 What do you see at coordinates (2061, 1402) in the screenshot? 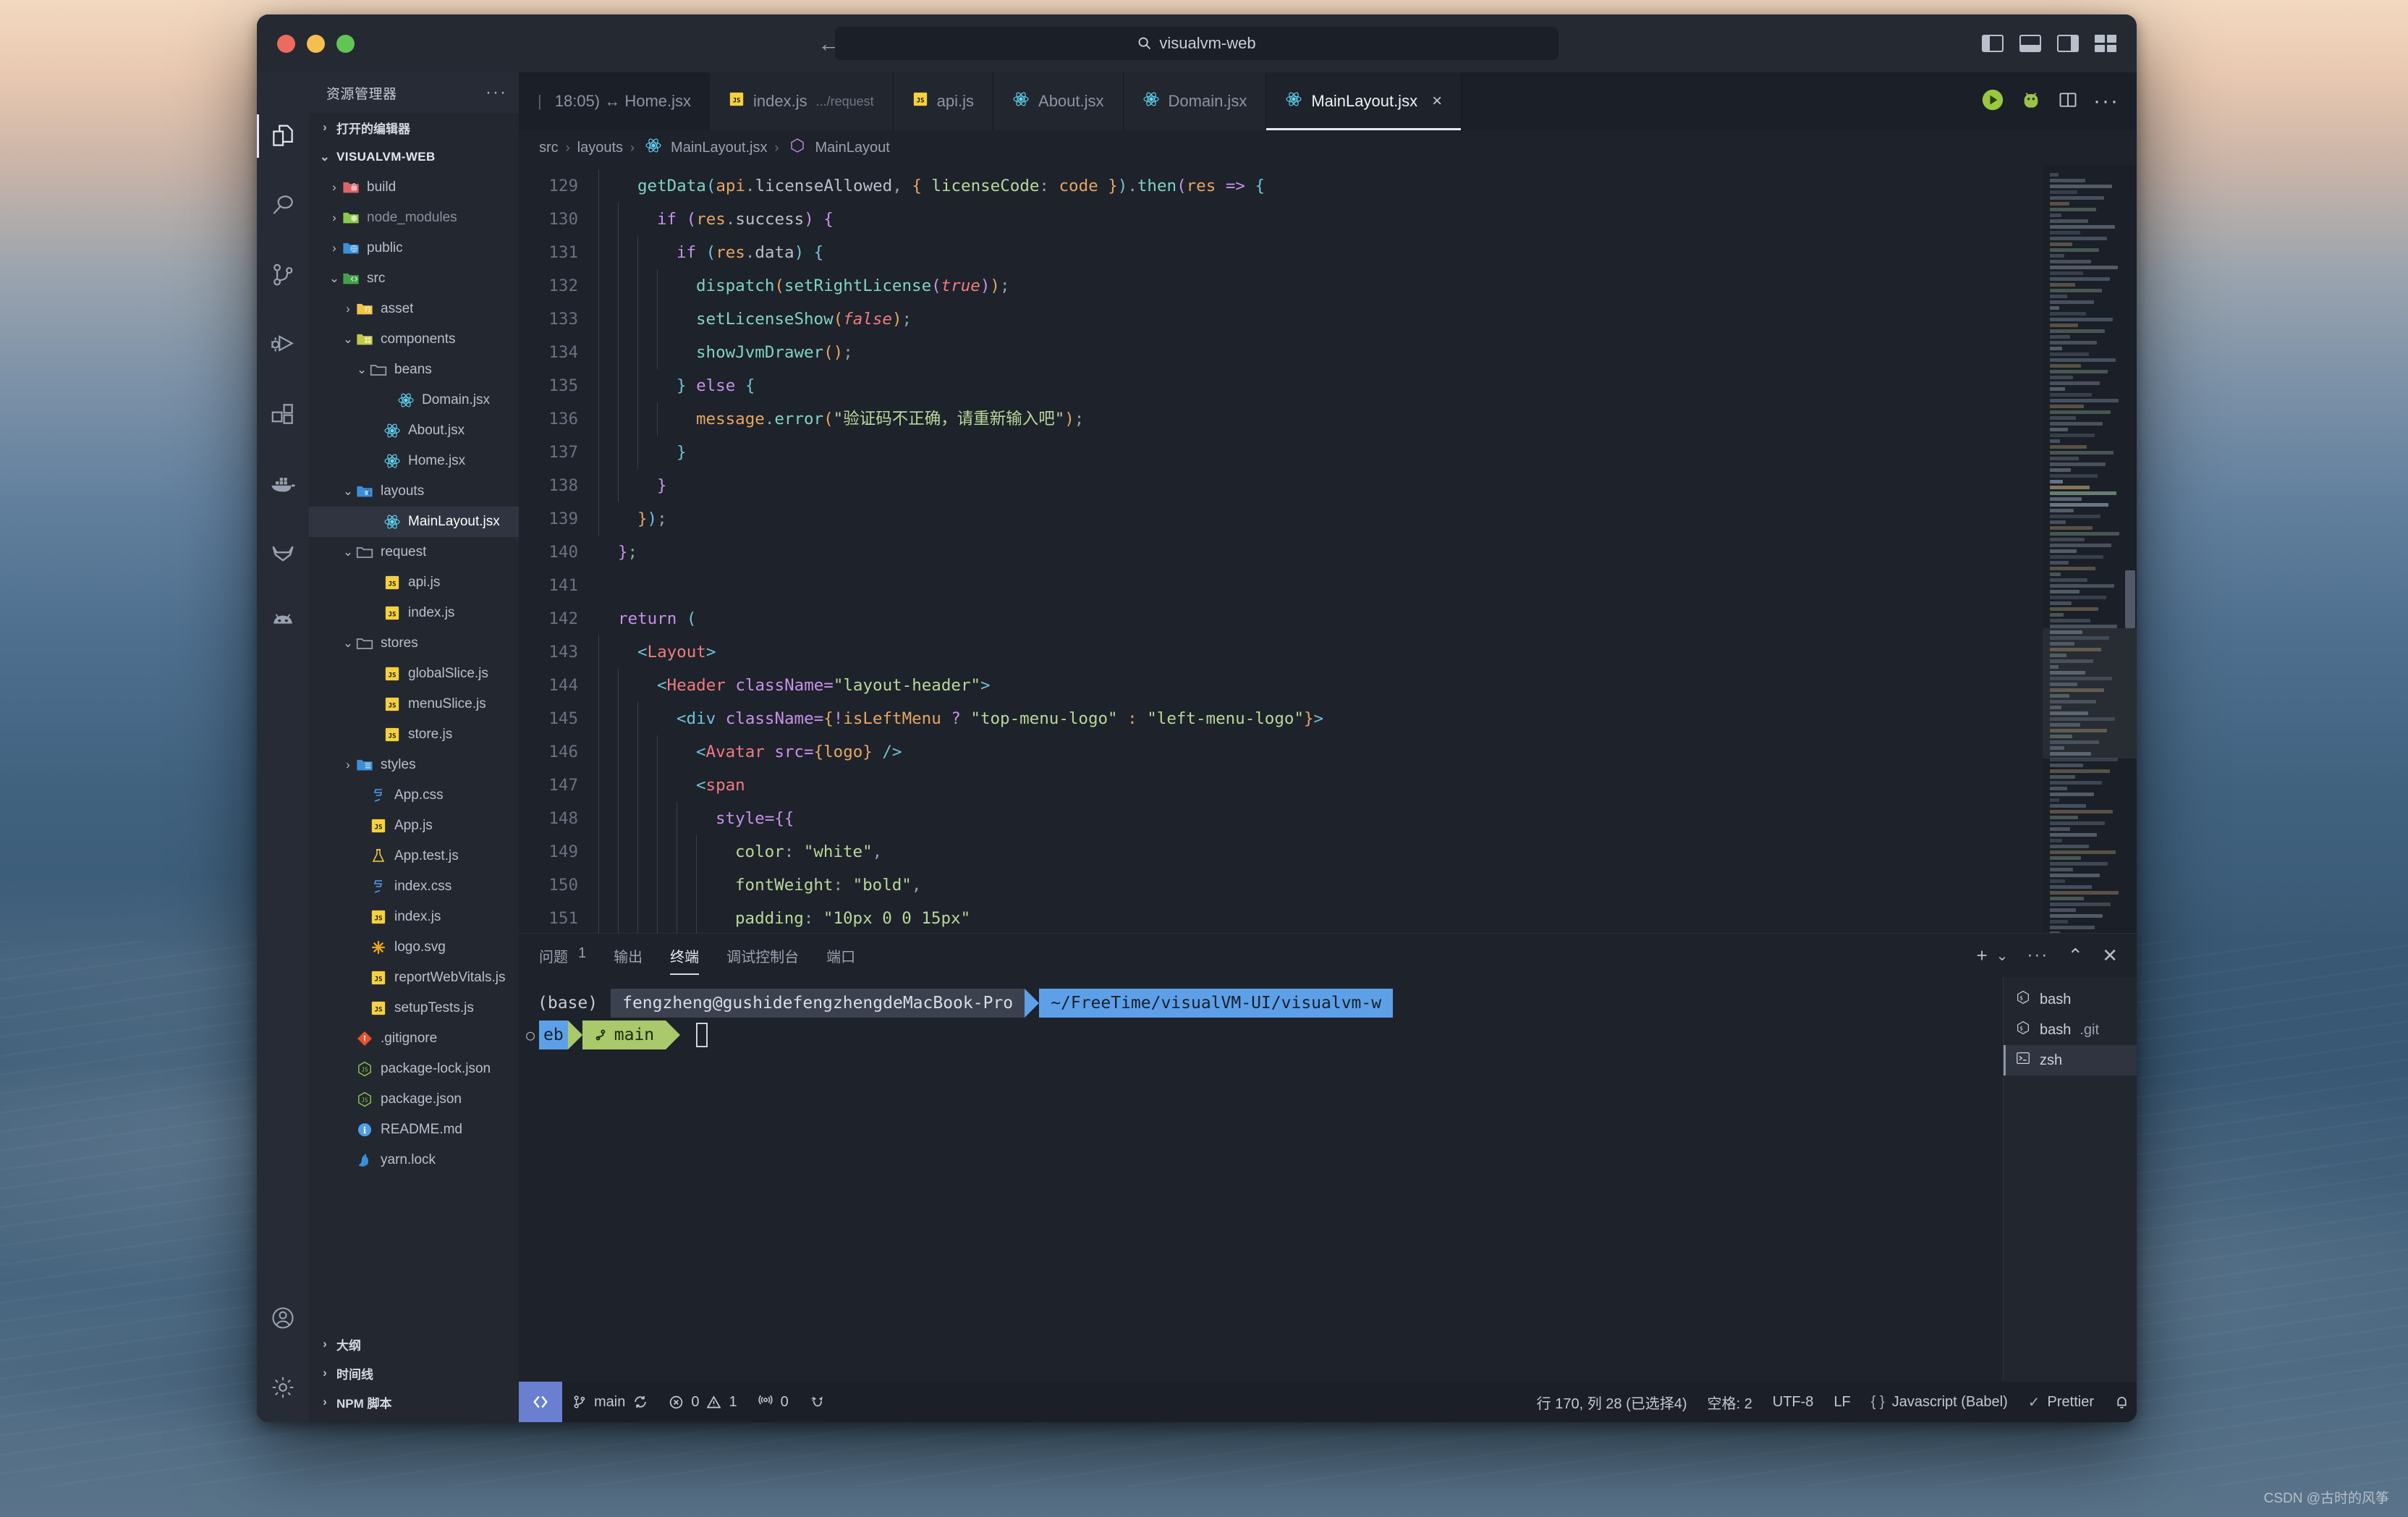
I see `status-formatter: ✓ Prettier` at bounding box center [2061, 1402].